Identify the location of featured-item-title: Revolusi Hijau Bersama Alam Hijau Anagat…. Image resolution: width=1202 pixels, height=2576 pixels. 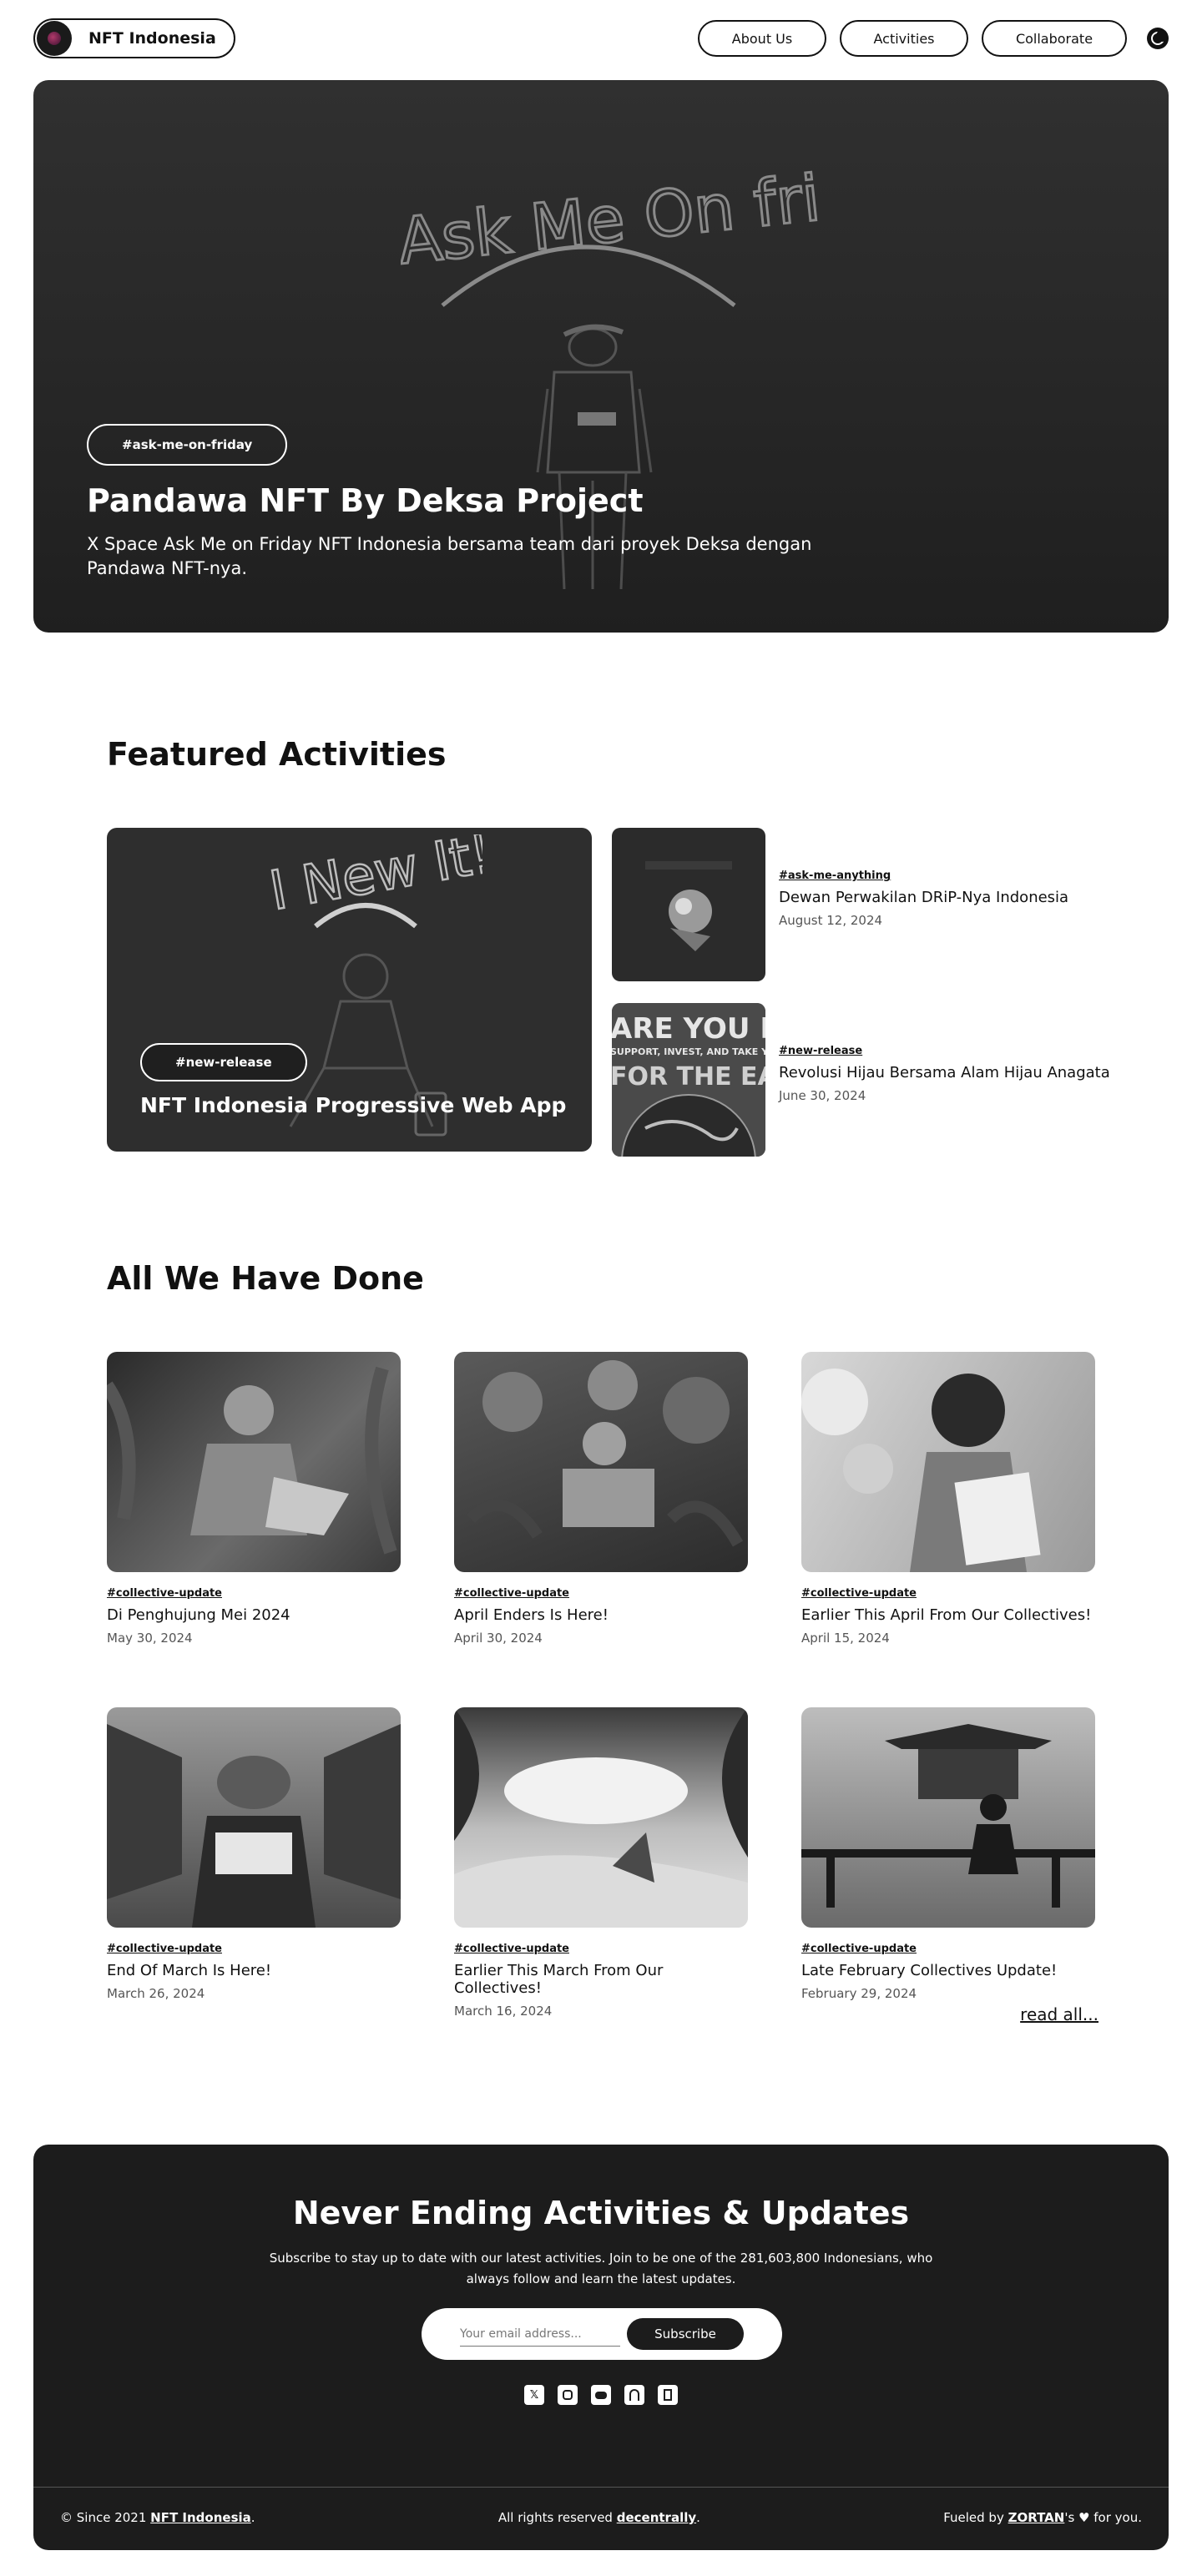
(945, 1072).